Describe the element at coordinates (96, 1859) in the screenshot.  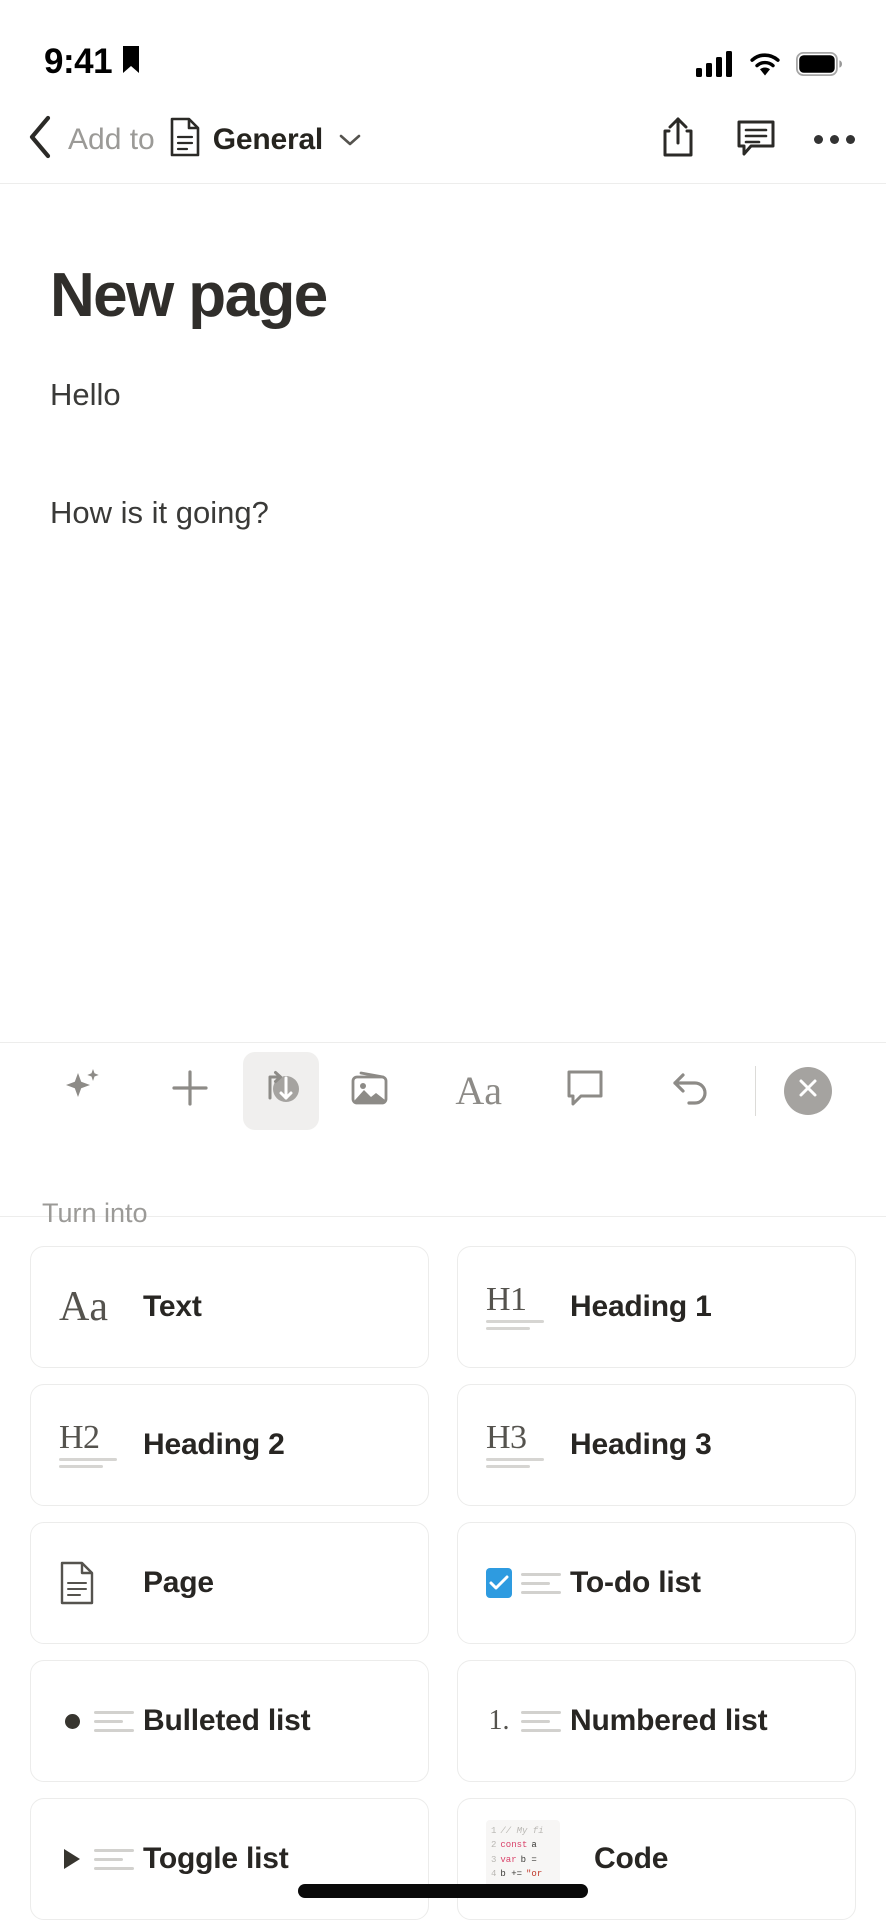
I see `toggle-list-icon` at that location.